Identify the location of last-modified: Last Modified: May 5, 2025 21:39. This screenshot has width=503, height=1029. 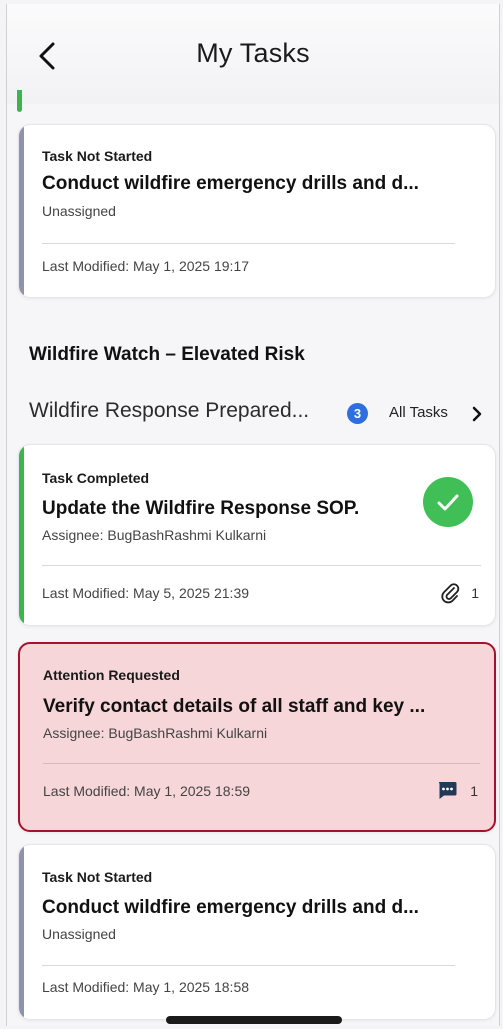
(146, 593).